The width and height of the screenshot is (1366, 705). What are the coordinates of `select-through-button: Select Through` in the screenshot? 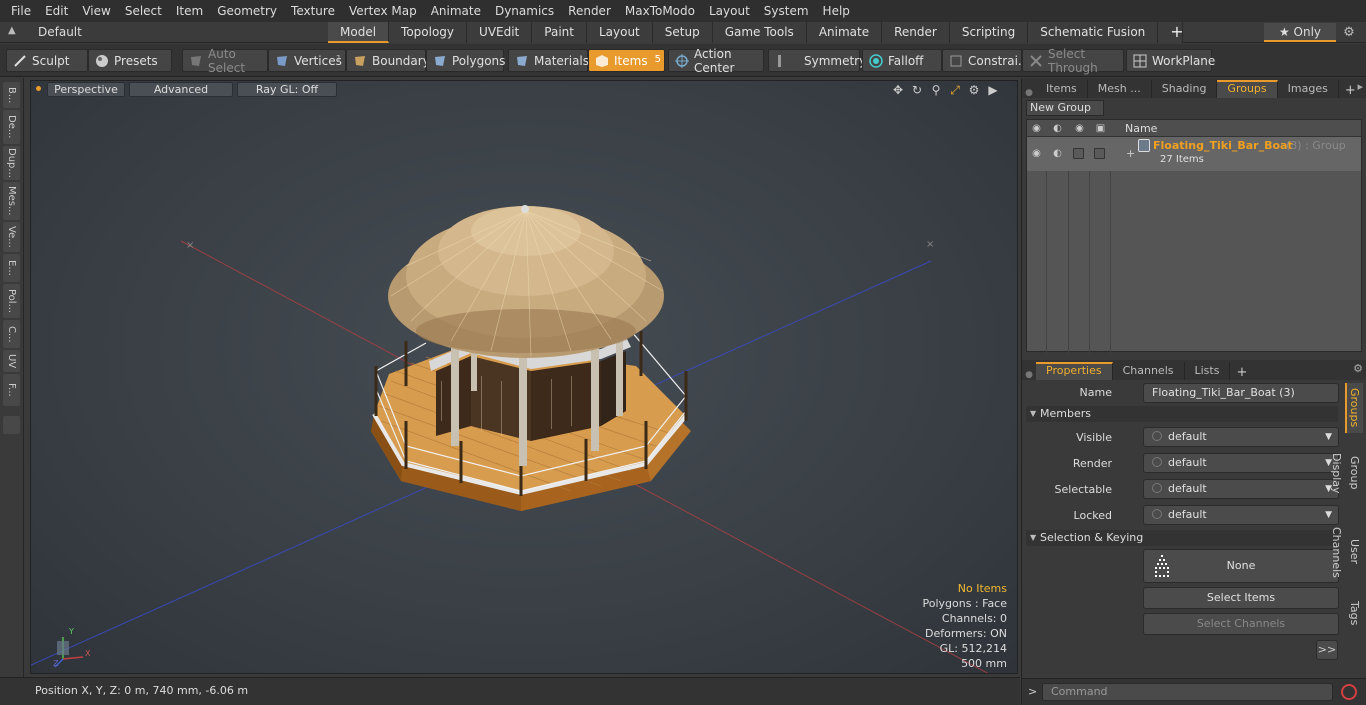 It's located at (1073, 61).